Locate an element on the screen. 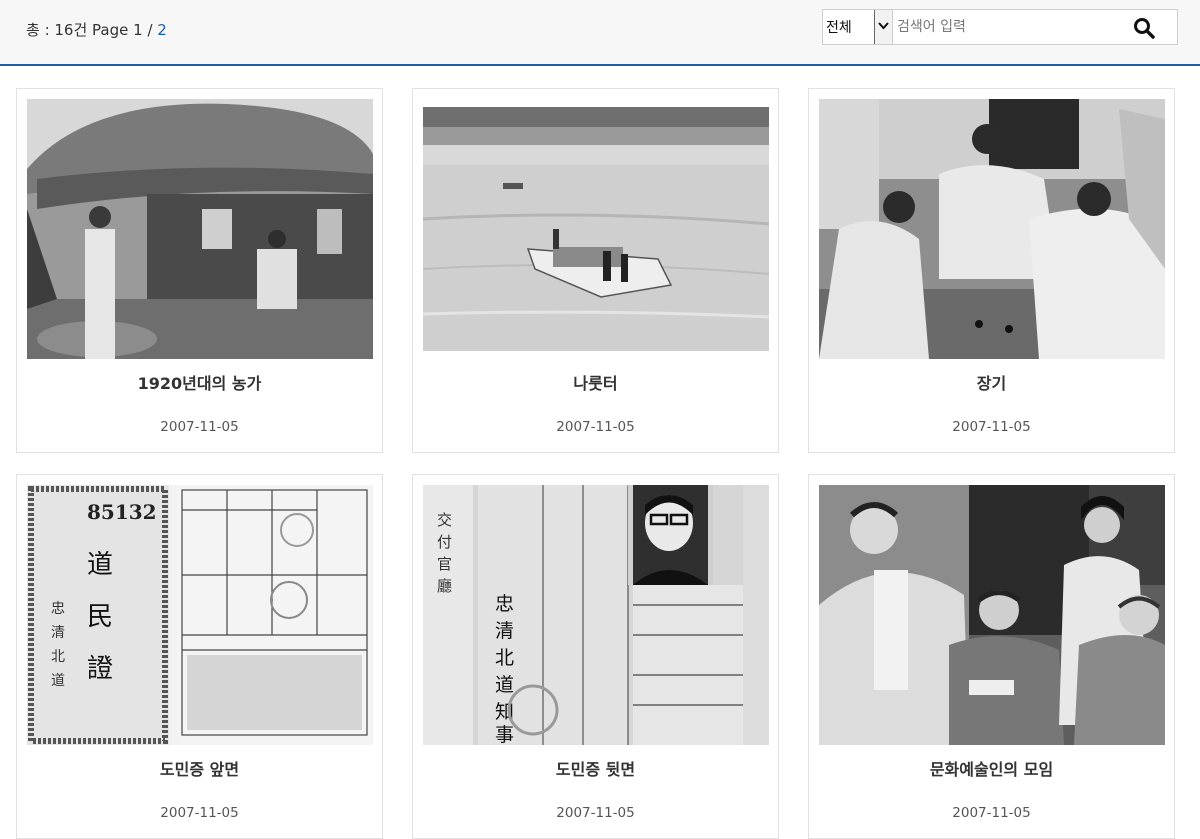 This screenshot has height=839, width=1200. gallery-card: 문화예술인의 모임 2007-11-05 is located at coordinates (991, 656).